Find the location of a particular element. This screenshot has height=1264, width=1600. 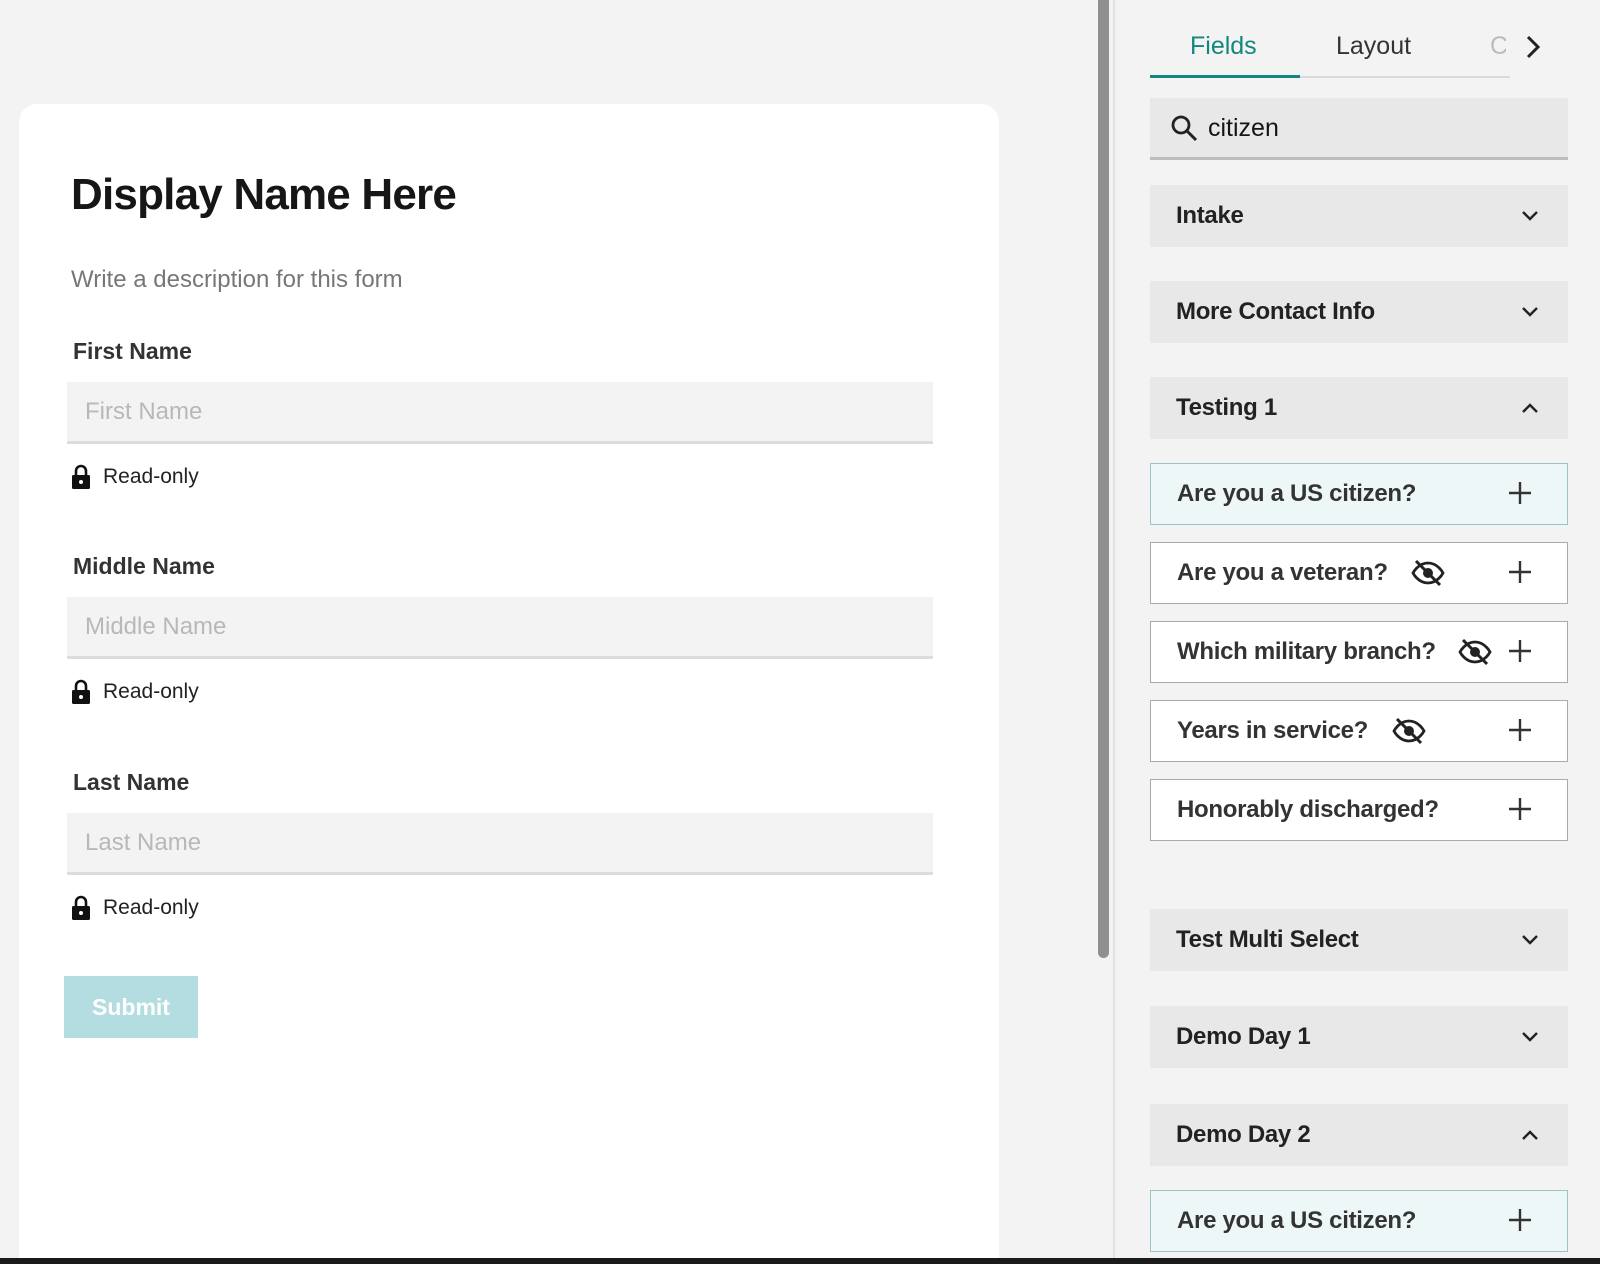

field-item: Which military branch? is located at coordinates (1359, 652).